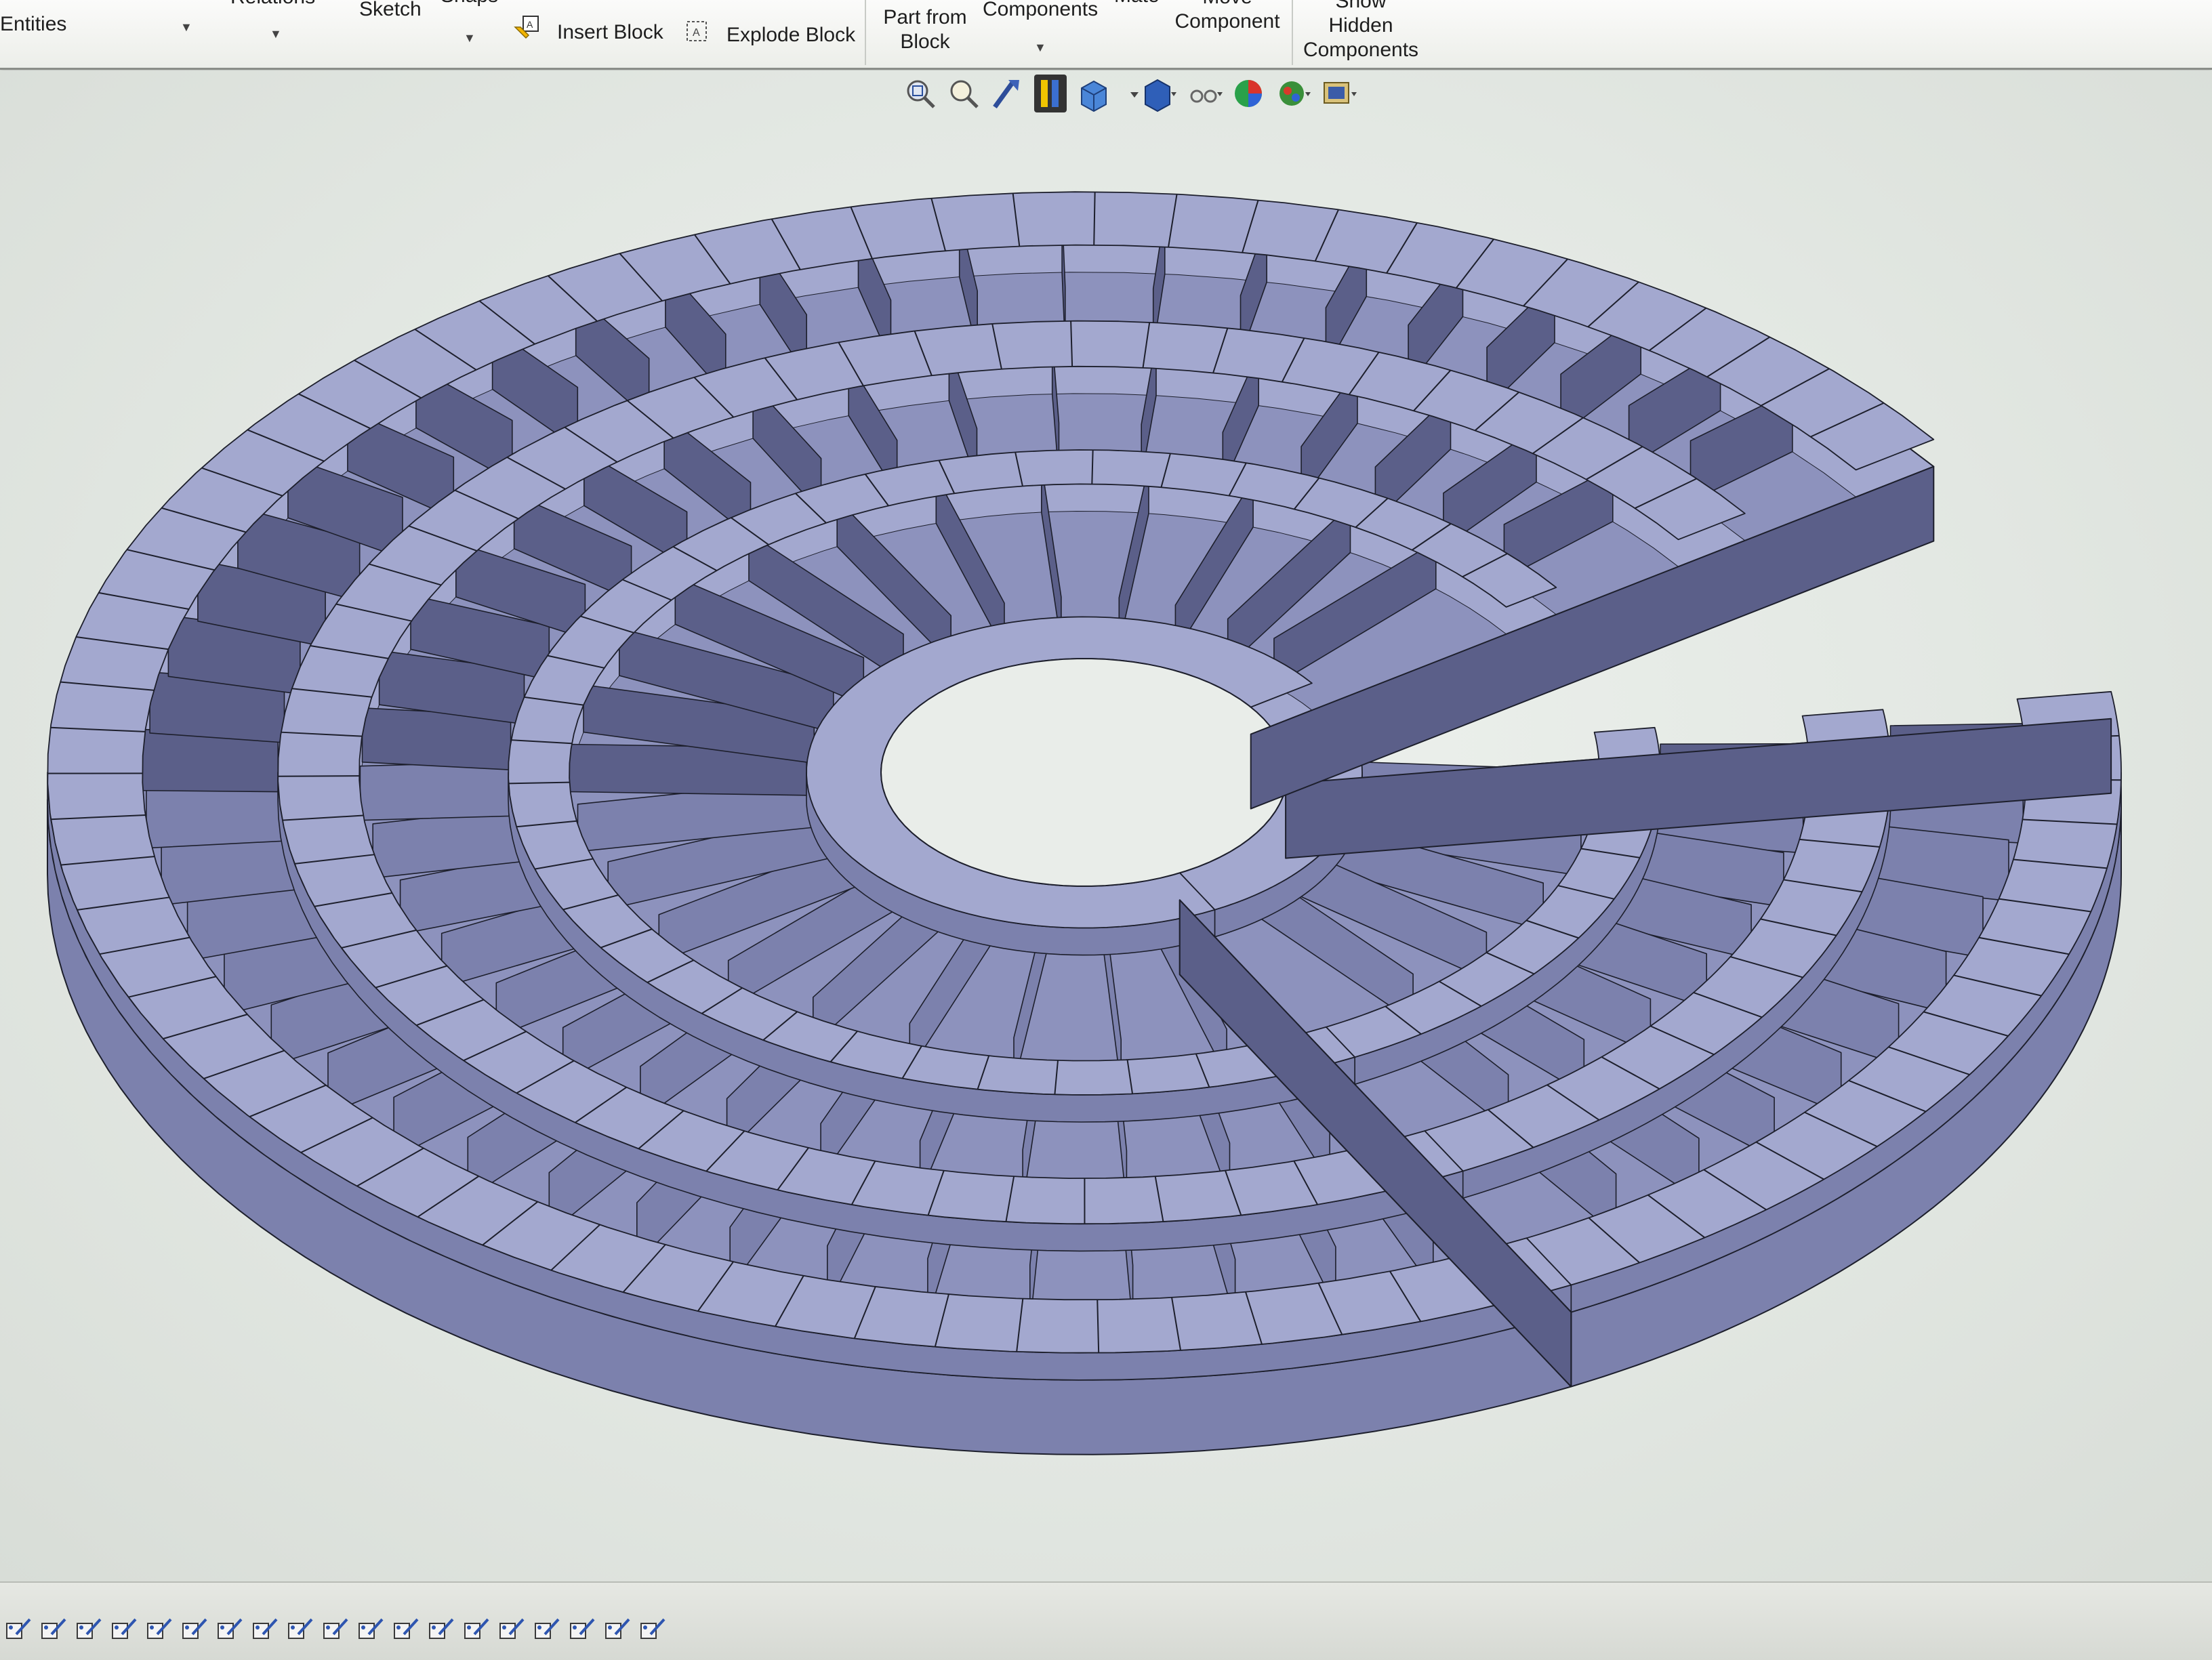 The width and height of the screenshot is (2212, 1660). I want to click on move-component-line2: Component, so click(1227, 21).